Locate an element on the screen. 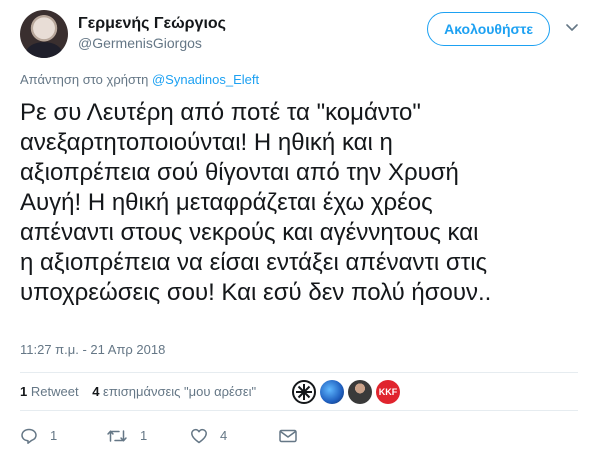  tweet-text-line: Ρε συ Λευτέρη από ποτέ τα "κομάντο" is located at coordinates (220, 112).